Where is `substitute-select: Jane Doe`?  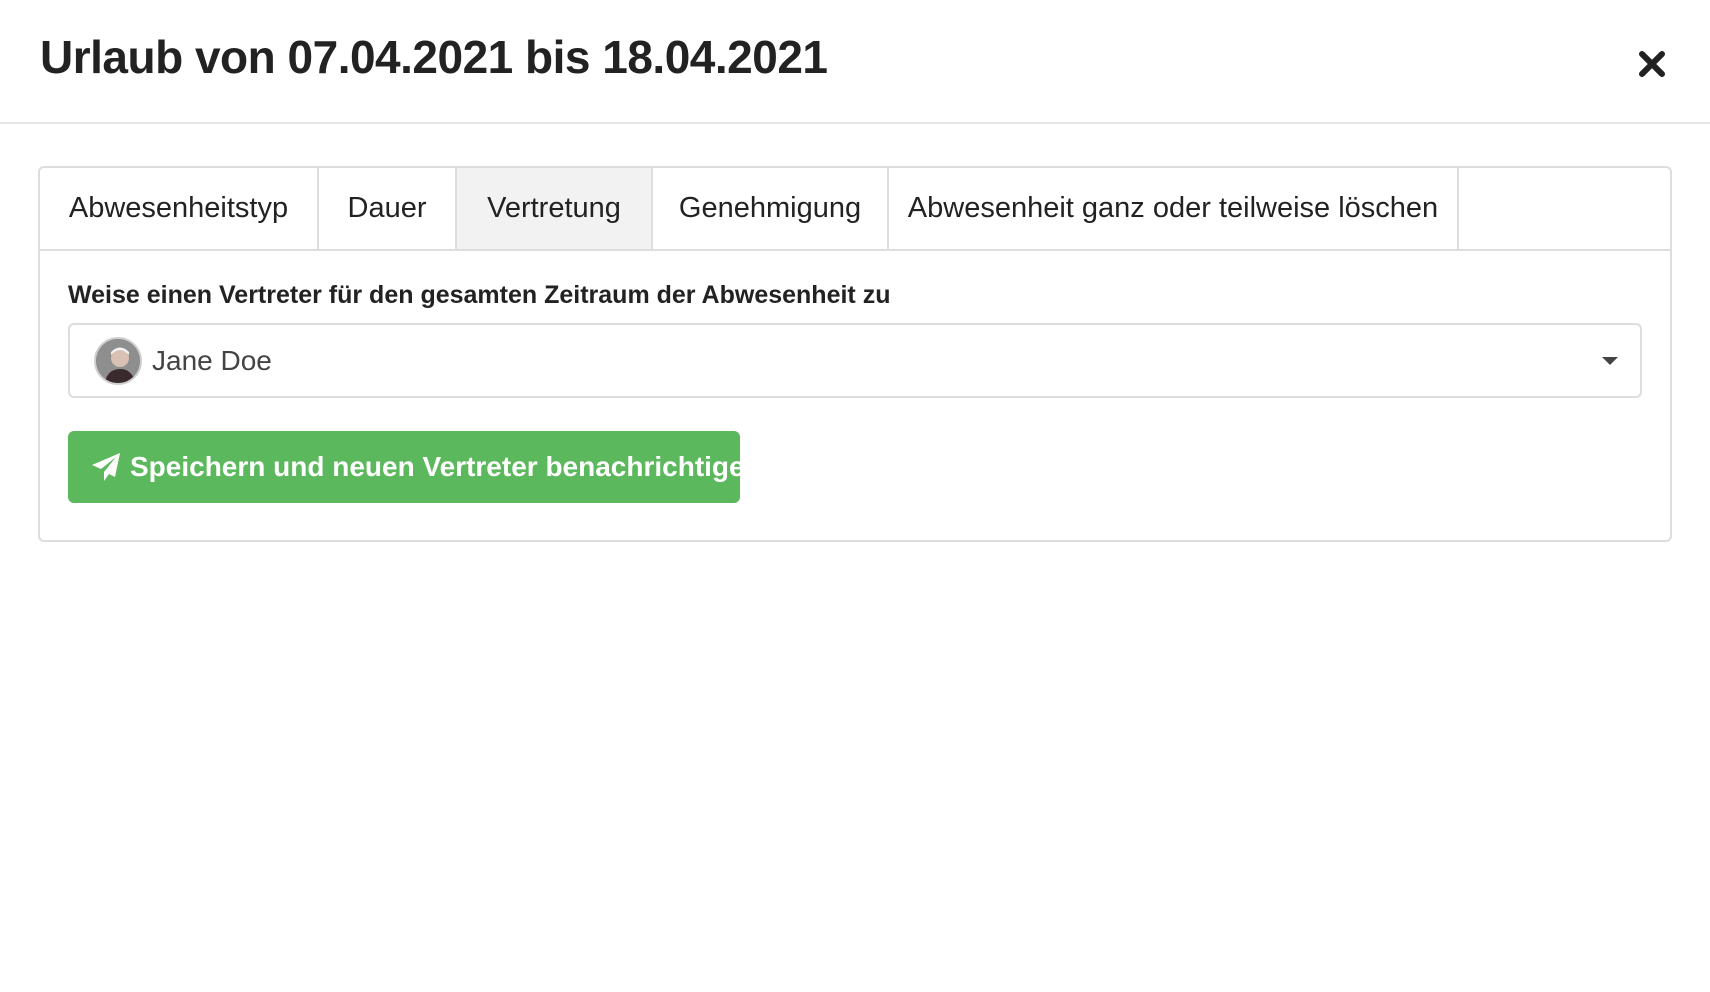
substitute-select: Jane Doe is located at coordinates (855, 360).